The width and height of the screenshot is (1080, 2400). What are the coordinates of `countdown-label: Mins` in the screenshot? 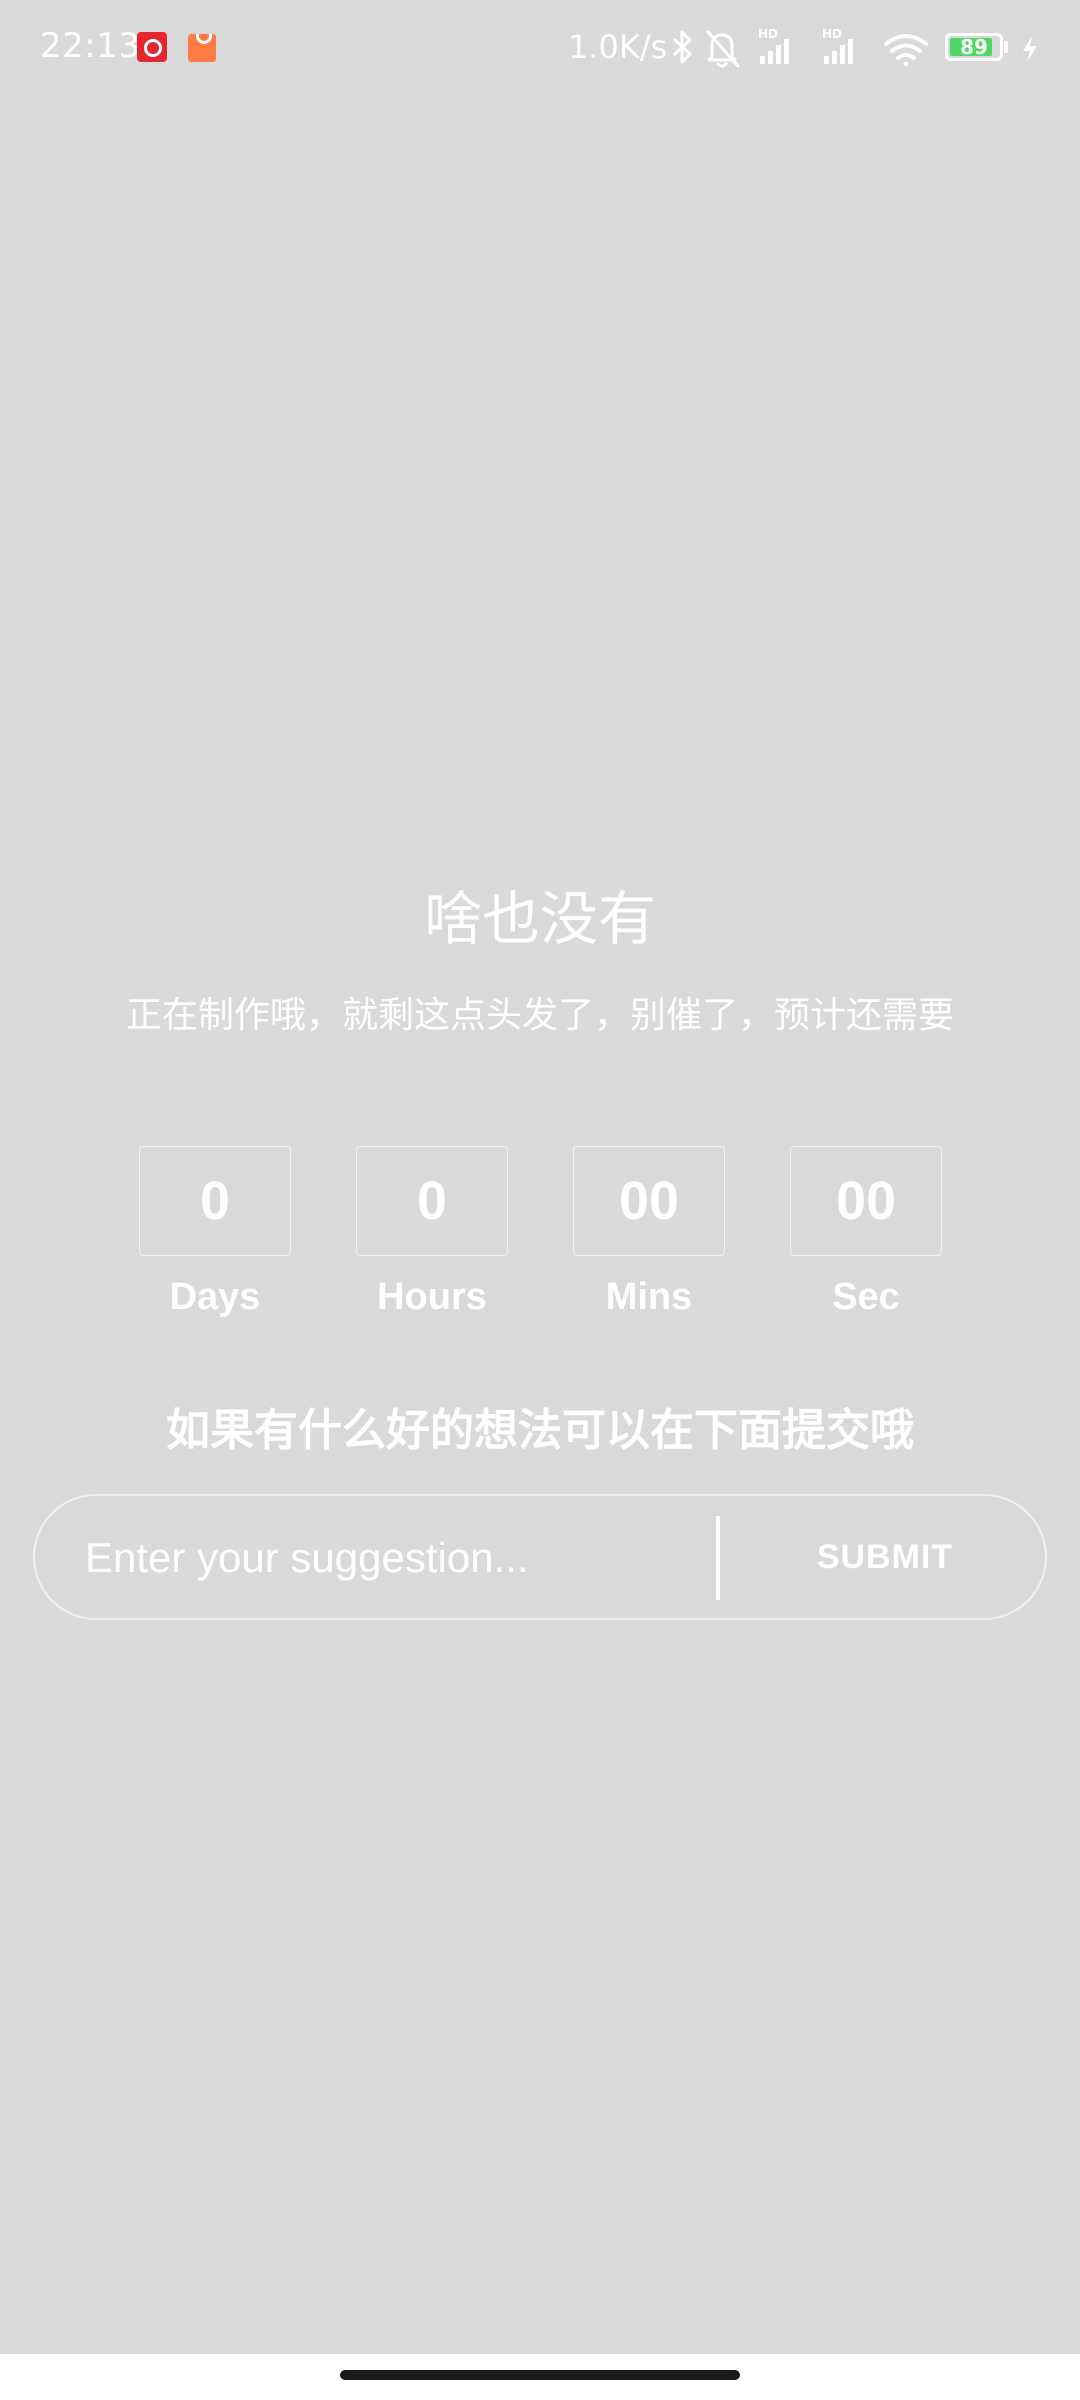 It's located at (649, 1297).